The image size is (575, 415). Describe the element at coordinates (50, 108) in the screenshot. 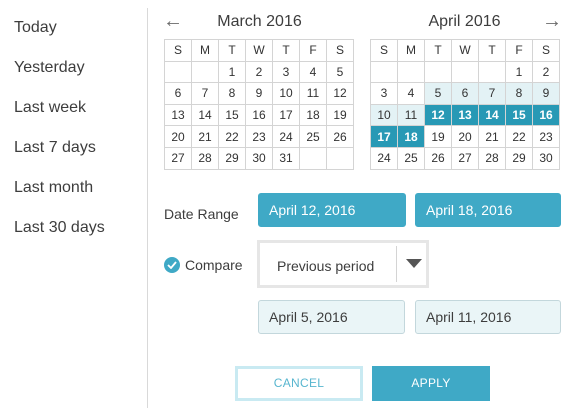

I see `preset-last-week: Last week` at that location.